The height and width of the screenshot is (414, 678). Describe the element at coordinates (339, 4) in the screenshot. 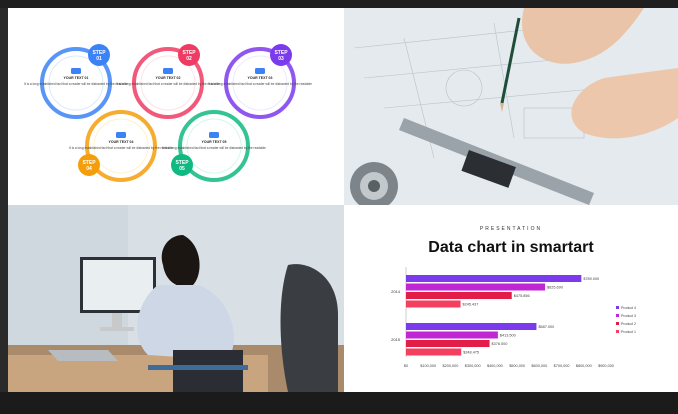

I see `monitor-top-bezel` at that location.